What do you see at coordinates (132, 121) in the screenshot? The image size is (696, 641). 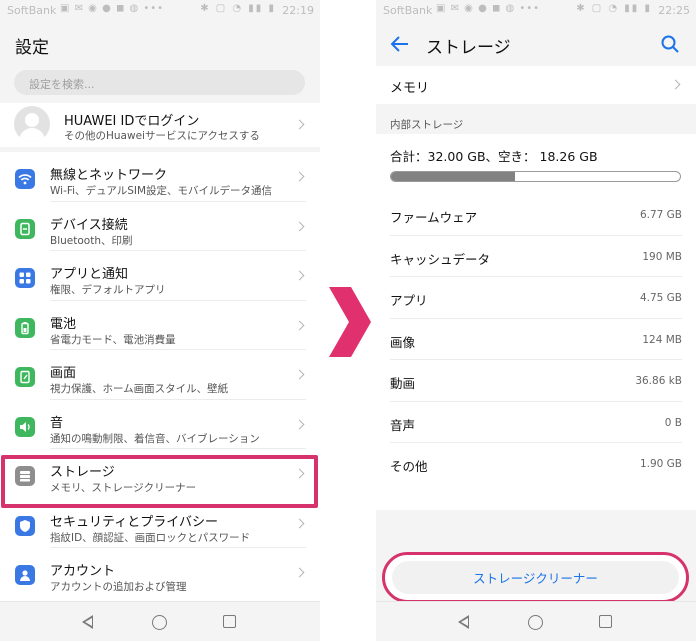 I see `account-title: HUAWEI IDでログイン` at bounding box center [132, 121].